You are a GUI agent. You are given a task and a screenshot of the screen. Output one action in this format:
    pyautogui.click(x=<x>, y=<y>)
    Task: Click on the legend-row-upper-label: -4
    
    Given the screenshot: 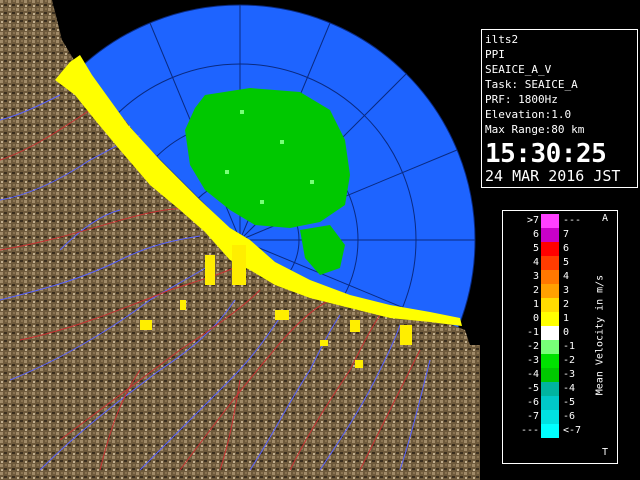 What is the action you would take?
    pyautogui.click(x=569, y=388)
    